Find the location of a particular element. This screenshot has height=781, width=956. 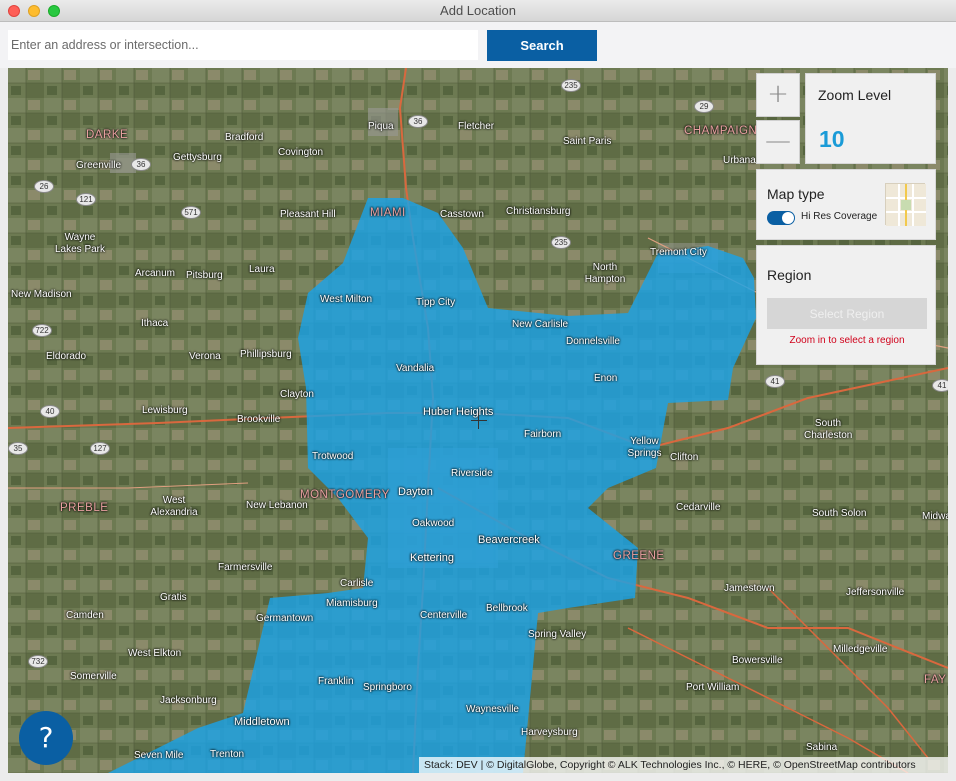

zoom-level-title: Zoom Level is located at coordinates (855, 95).